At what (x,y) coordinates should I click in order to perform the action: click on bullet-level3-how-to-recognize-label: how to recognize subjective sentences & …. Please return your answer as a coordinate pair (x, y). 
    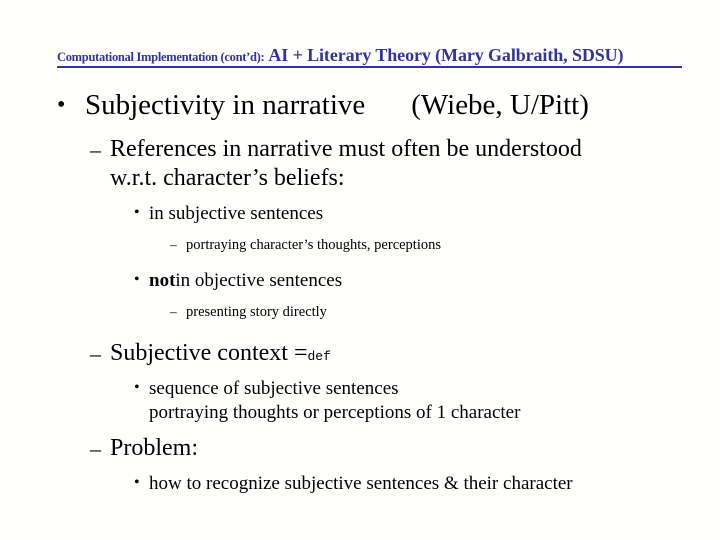
    Looking at the image, I should click on (361, 483).